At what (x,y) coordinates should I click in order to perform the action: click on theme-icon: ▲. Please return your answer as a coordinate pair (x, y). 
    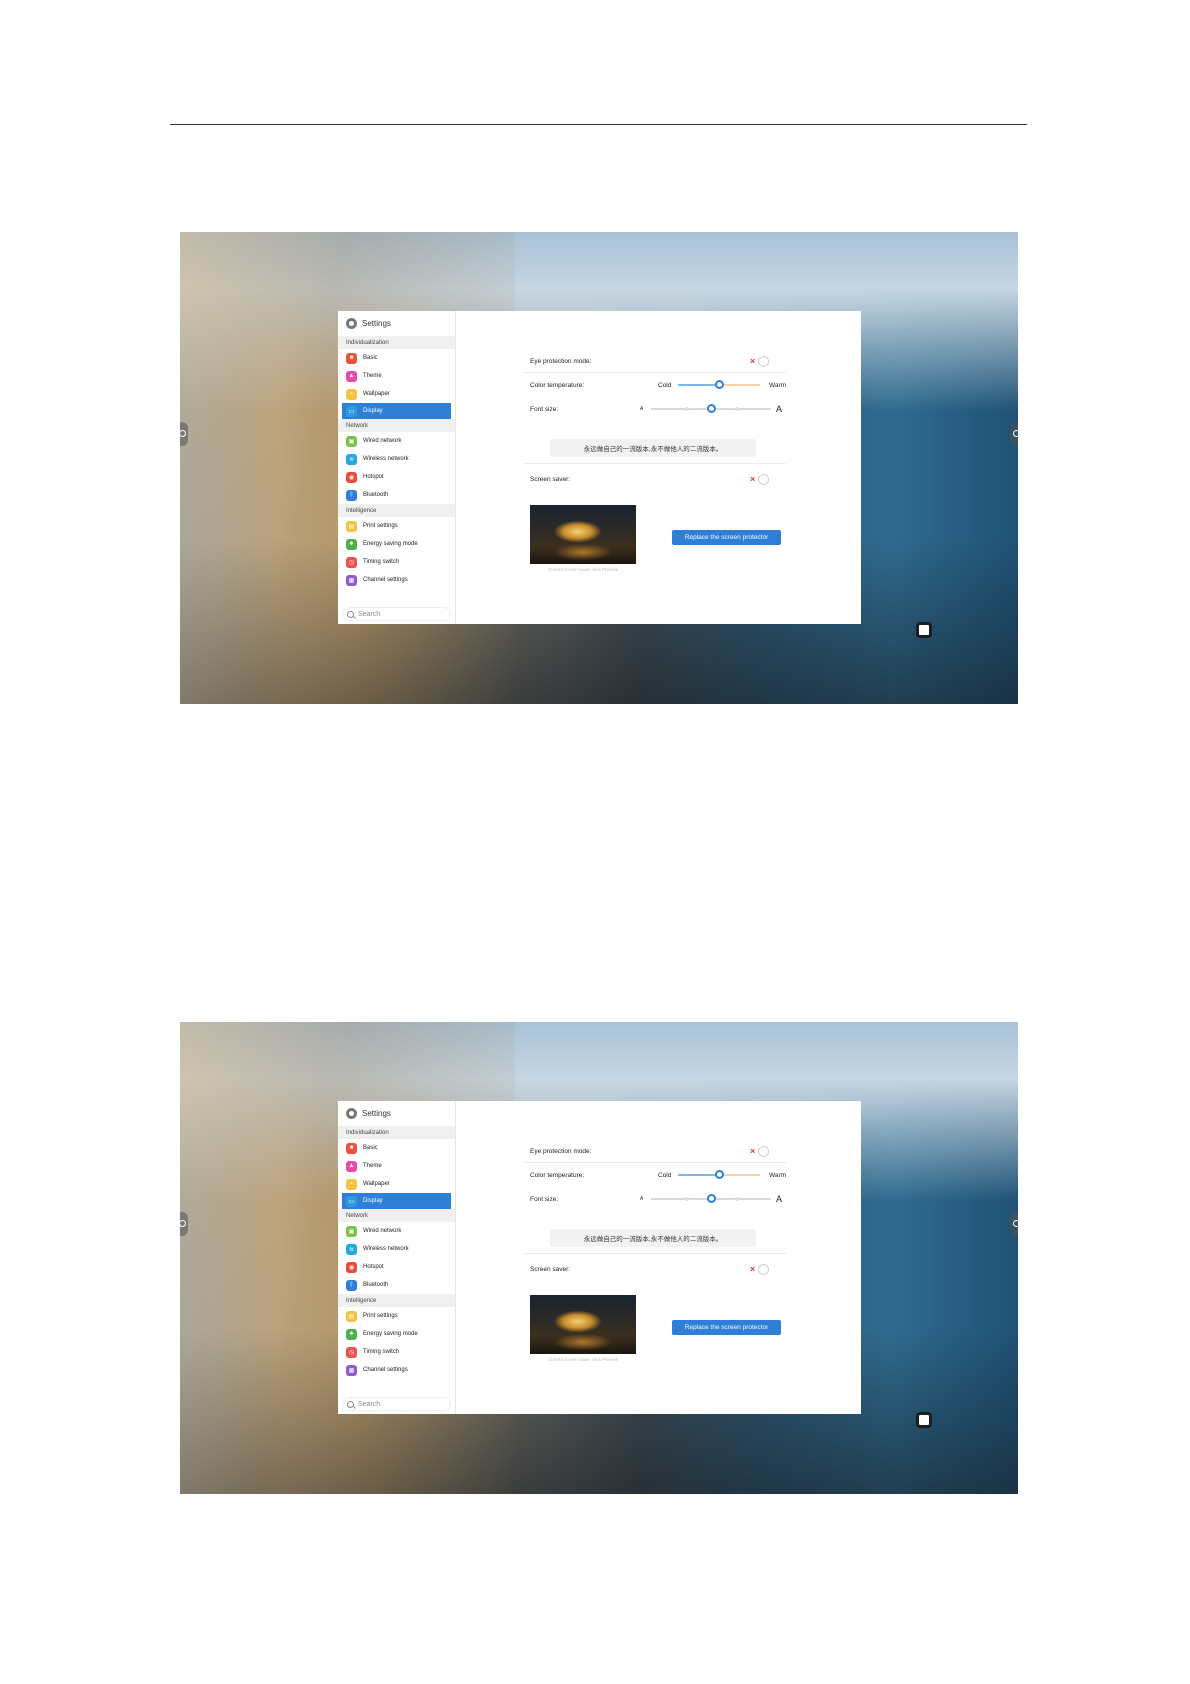
    Looking at the image, I should click on (351, 376).